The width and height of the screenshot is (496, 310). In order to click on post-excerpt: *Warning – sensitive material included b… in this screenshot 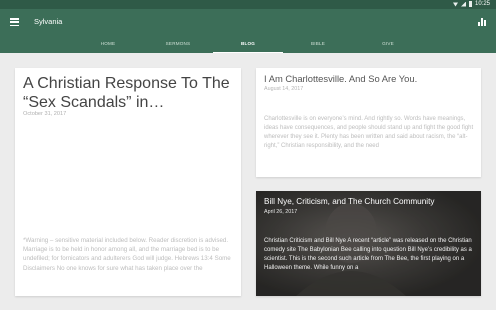, I will do `click(127, 254)`.